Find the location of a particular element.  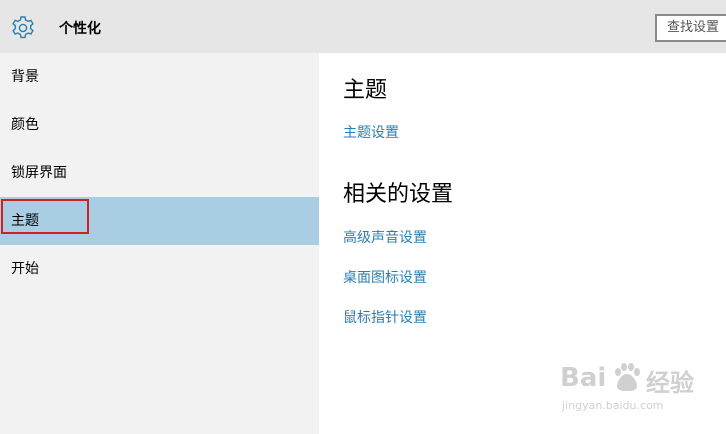

gear-icon is located at coordinates (23, 27).